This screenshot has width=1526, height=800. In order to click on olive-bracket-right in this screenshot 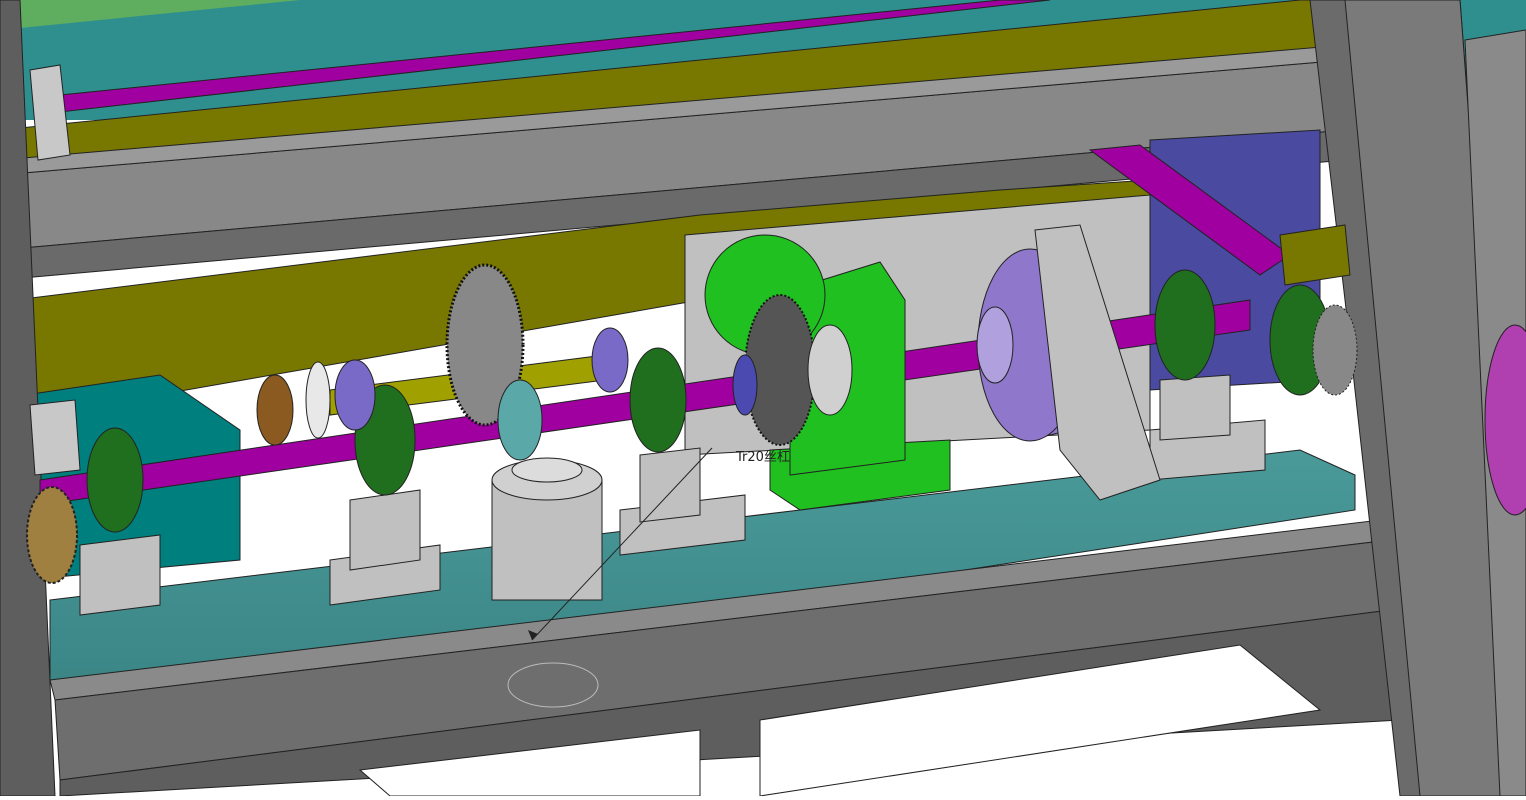, I will do `click(1315, 255)`.